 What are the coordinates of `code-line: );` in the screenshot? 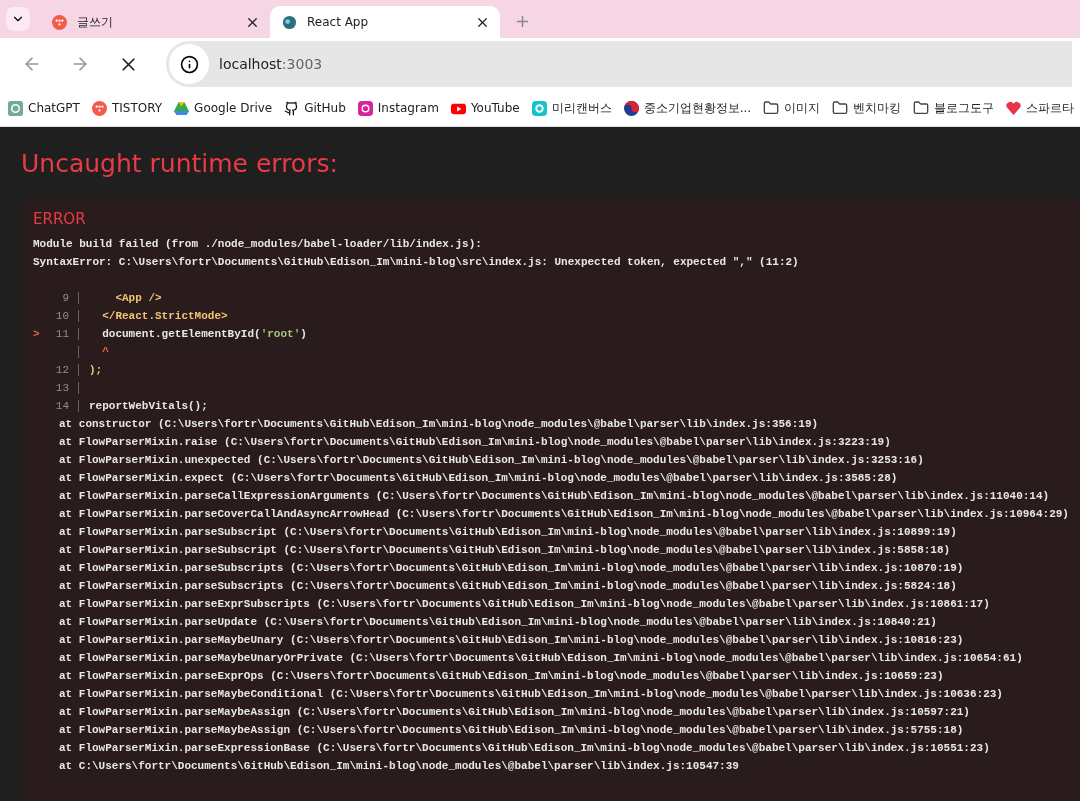 It's located at (96, 370).